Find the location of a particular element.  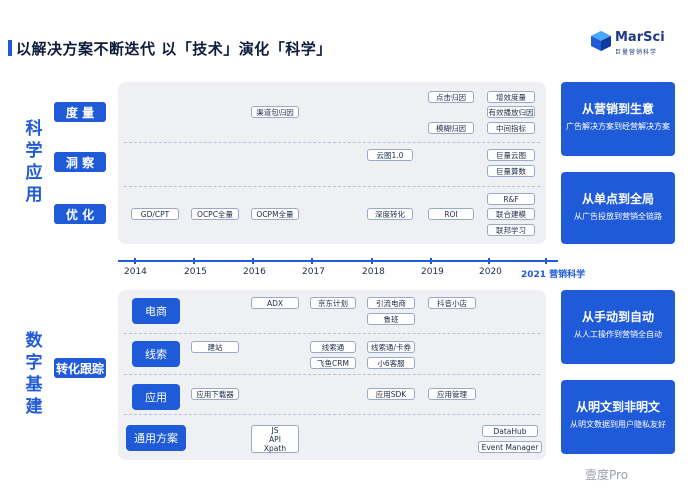

upper-right-1-title: 从营销到生意 is located at coordinates (617, 109).